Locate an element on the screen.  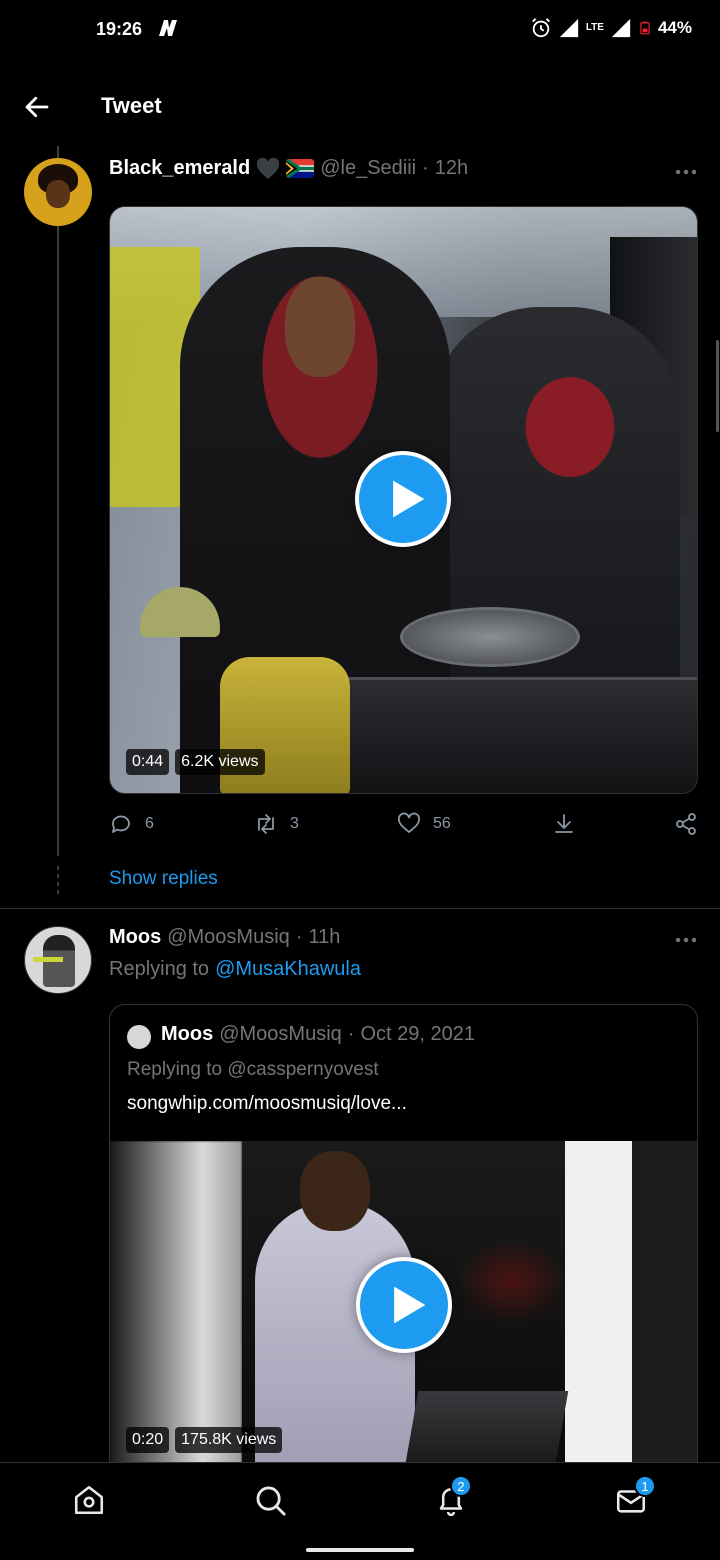
black-heart-emoji-icon is located at coordinates (268, 168).